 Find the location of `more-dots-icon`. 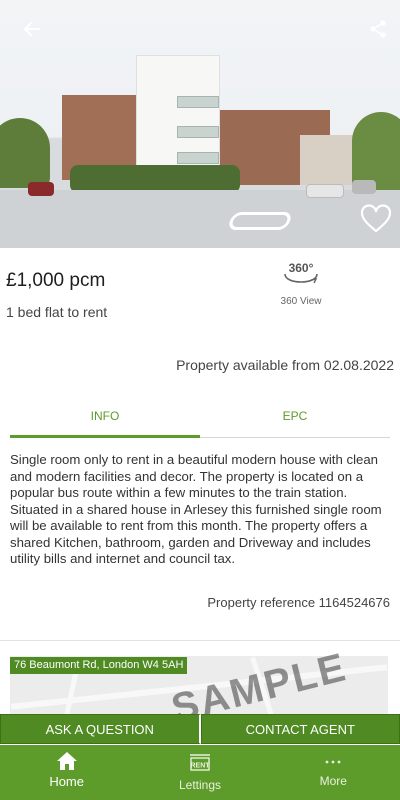

more-dots-icon is located at coordinates (333, 762).